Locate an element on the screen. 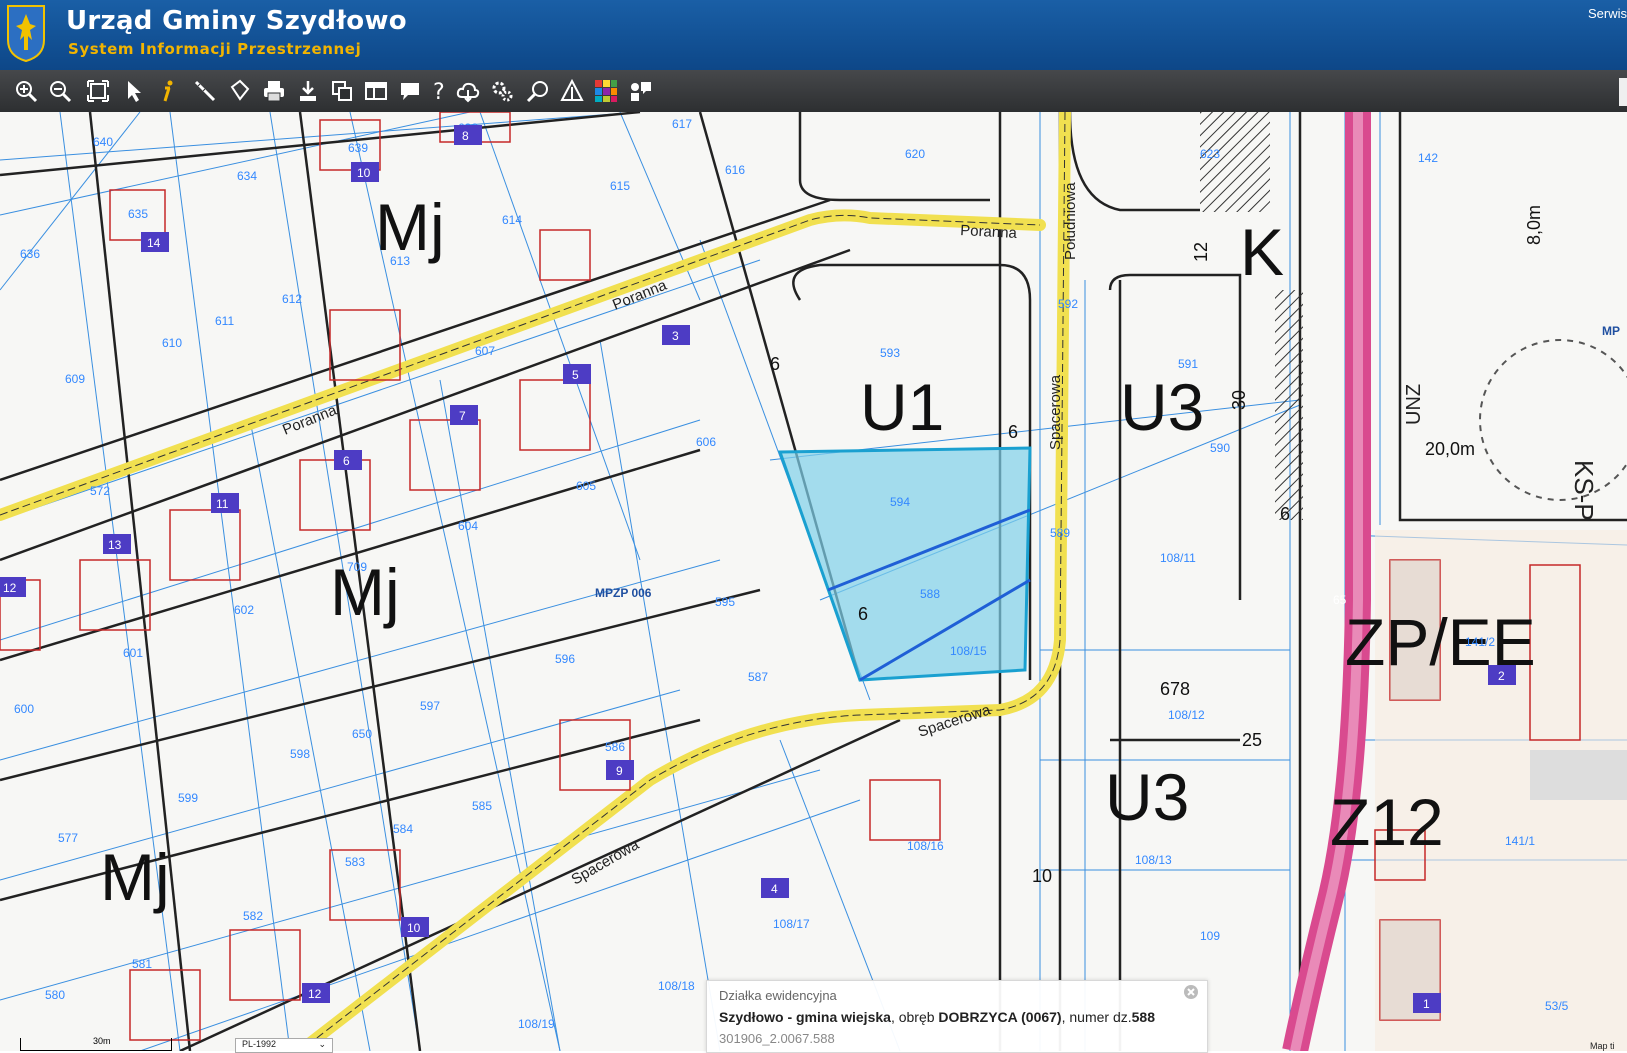  parcel-number: 587 is located at coordinates (758, 677).